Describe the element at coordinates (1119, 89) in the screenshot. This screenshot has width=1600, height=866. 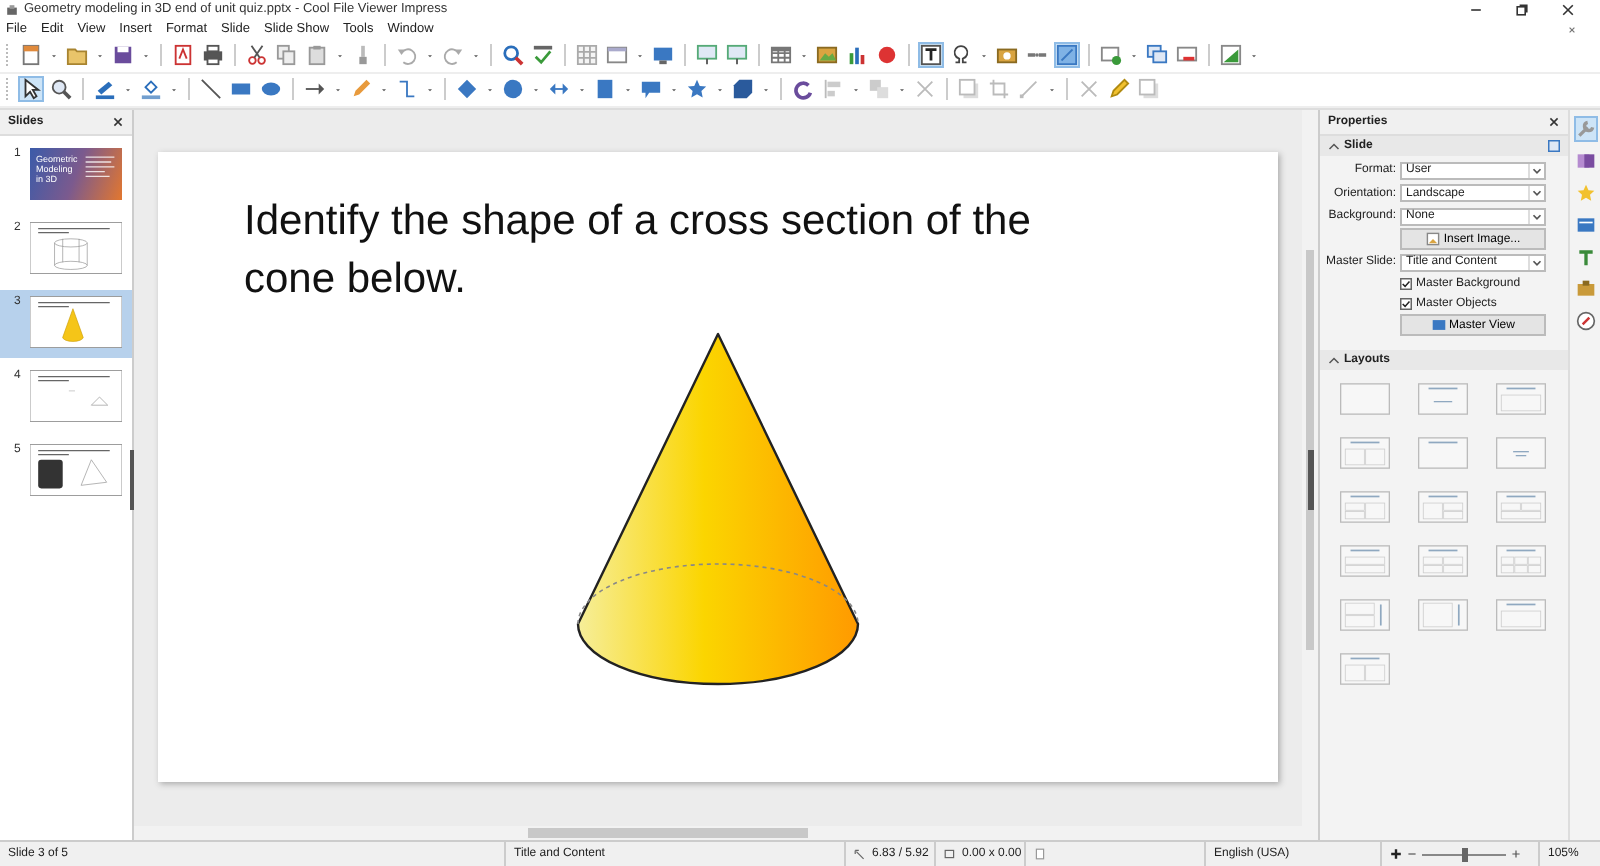
I see `pencil-icon` at that location.